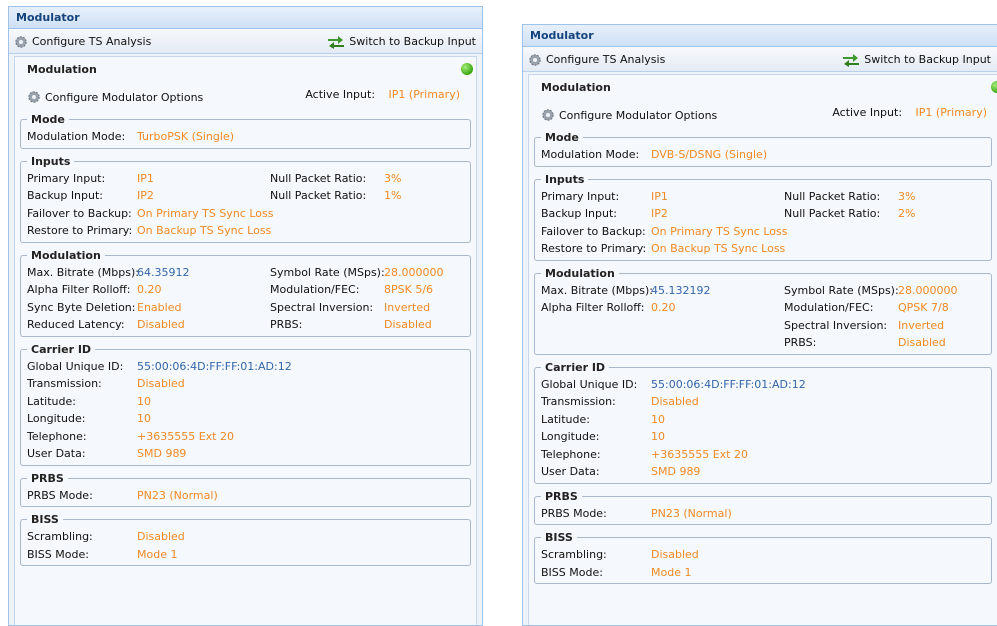 This screenshot has width=997, height=626. Describe the element at coordinates (79, 213) in the screenshot. I see `failover-label: Failover to Backup:` at that location.